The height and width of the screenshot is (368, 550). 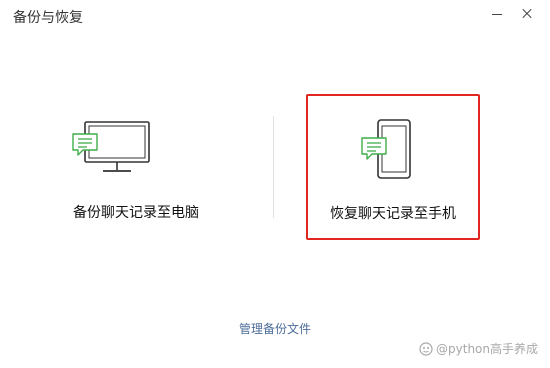 What do you see at coordinates (136, 213) in the screenshot?
I see `backup-to-pc-label: 备份聊天记录至电脑` at bounding box center [136, 213].